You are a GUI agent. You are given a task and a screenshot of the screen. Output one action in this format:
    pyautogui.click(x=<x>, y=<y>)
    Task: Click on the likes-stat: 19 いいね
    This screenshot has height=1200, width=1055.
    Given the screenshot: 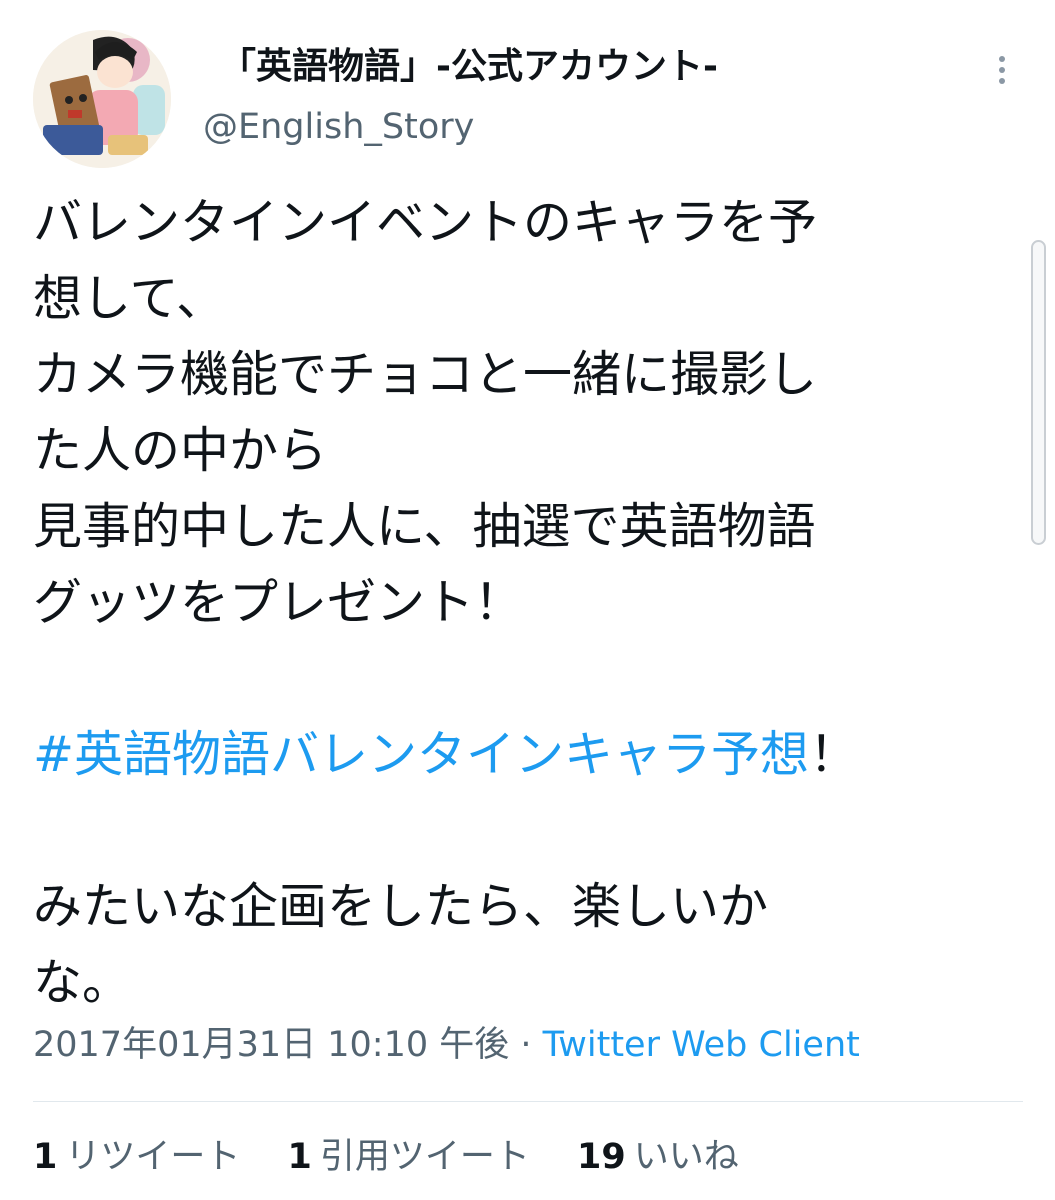 What is the action you would take?
    pyautogui.click(x=658, y=1157)
    